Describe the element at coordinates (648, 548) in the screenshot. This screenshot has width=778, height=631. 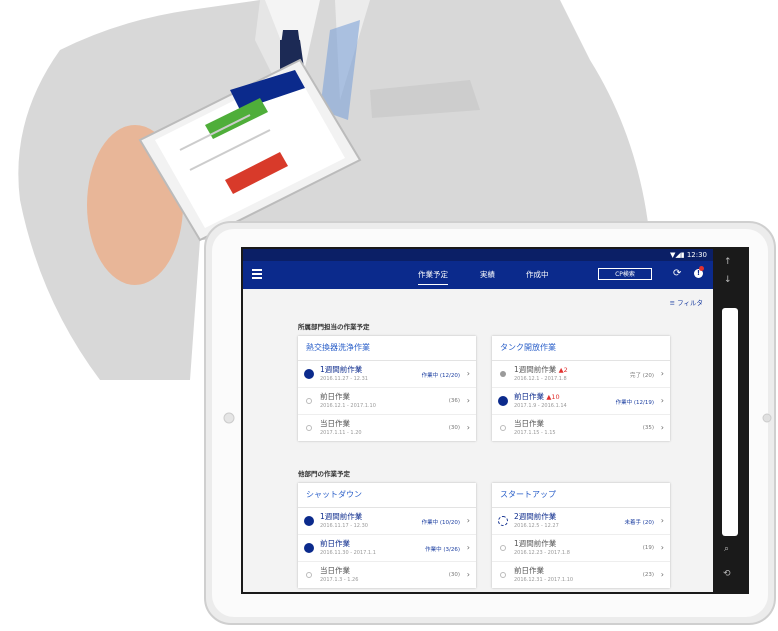
I see `task-status: (19)` at that location.